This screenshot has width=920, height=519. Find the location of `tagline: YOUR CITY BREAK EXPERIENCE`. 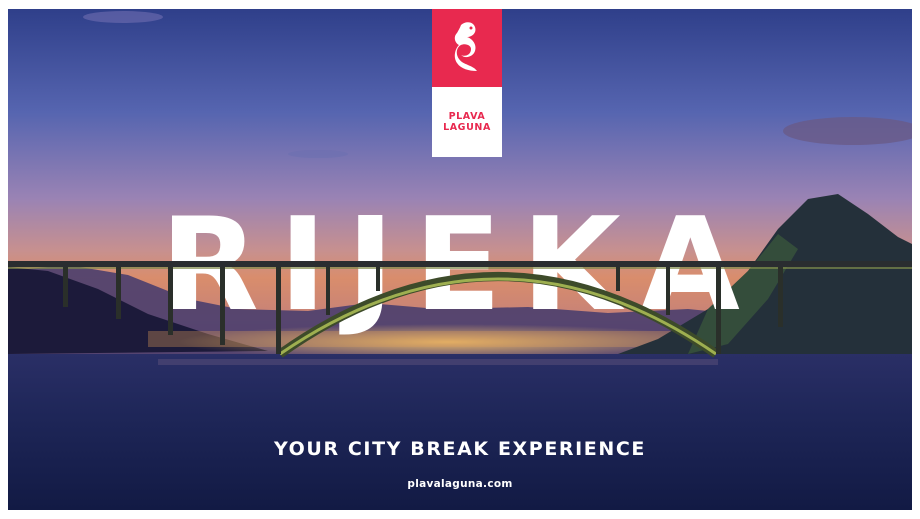

tagline: YOUR CITY BREAK EXPERIENCE is located at coordinates (460, 449).